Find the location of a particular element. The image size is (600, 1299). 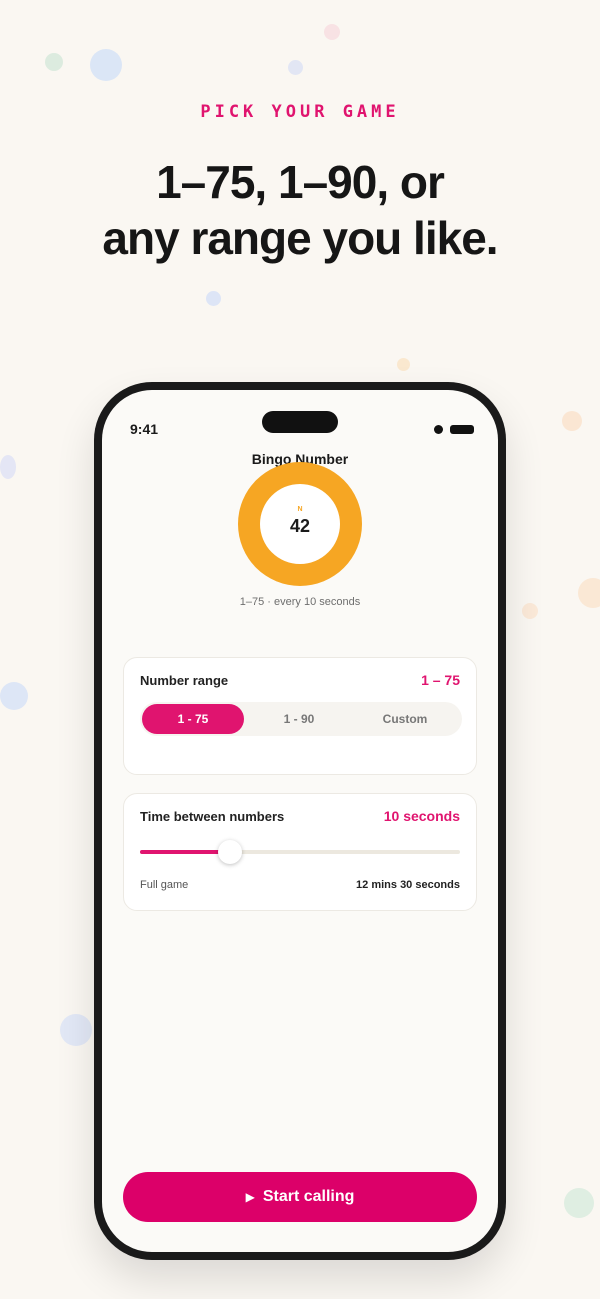

bingo-ball-number: 42 is located at coordinates (300, 526).